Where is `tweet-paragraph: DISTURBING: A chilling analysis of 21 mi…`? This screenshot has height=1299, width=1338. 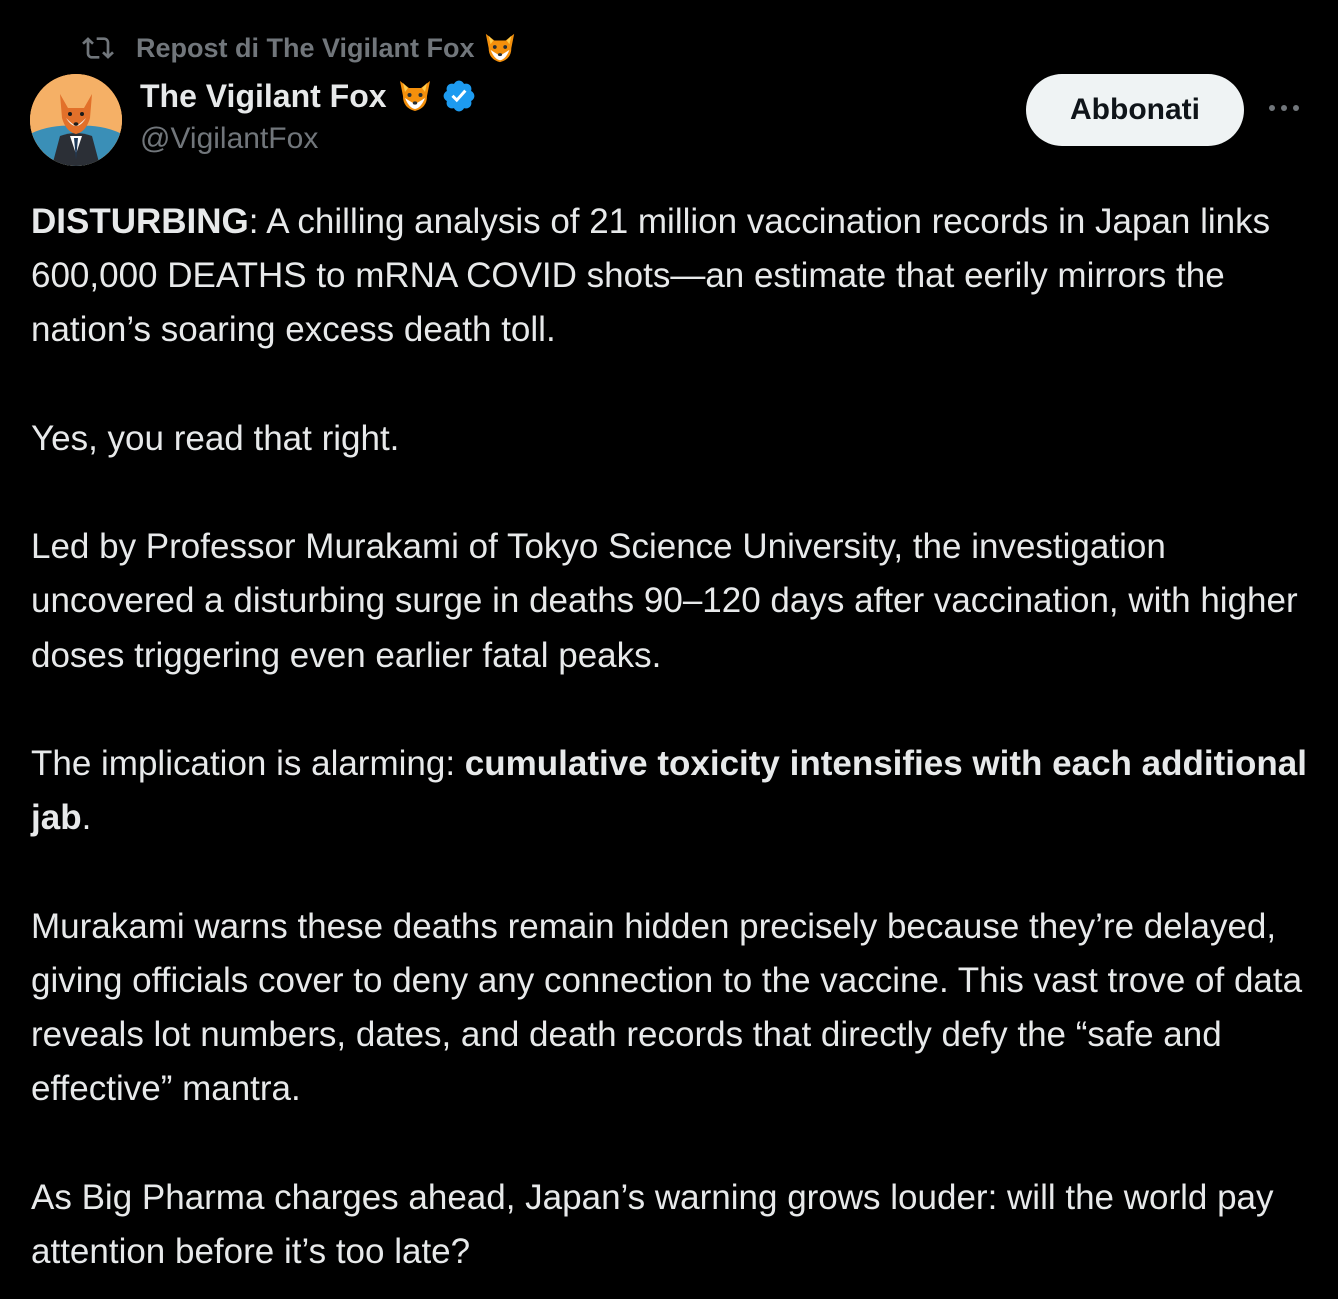 tweet-paragraph: DISTURBING: A chilling analysis of 21 mi… is located at coordinates (676, 276).